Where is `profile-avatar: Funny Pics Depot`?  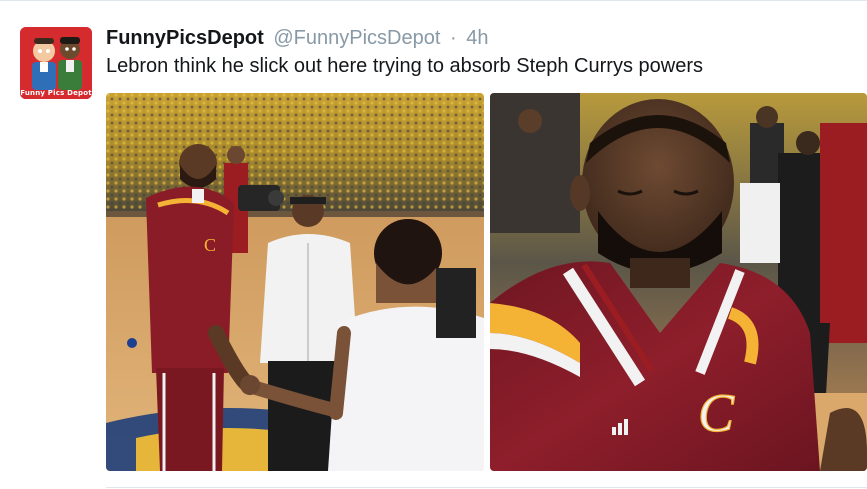 profile-avatar: Funny Pics Depot is located at coordinates (56, 63).